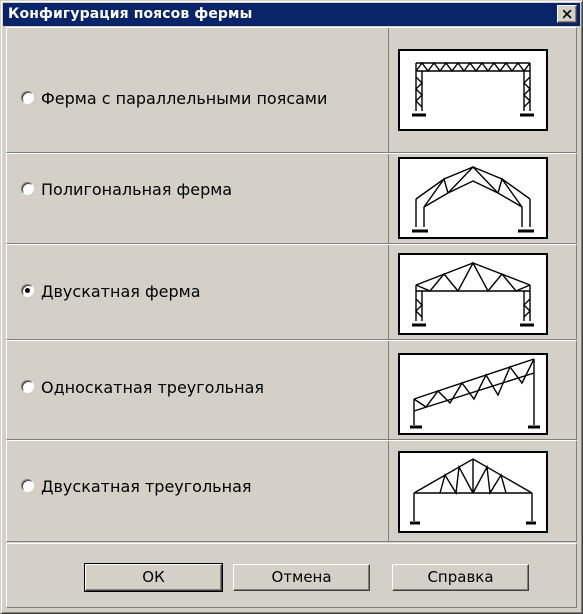 The height and width of the screenshot is (614, 583). I want to click on window-title: Конфигурация поясов фермы, so click(130, 14).